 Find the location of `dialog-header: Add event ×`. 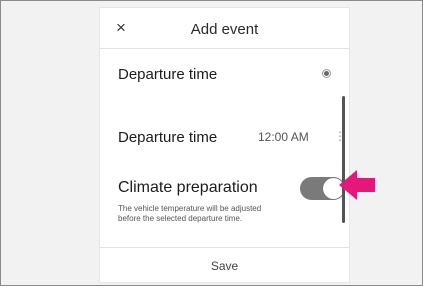

dialog-header: Add event × is located at coordinates (224, 28).